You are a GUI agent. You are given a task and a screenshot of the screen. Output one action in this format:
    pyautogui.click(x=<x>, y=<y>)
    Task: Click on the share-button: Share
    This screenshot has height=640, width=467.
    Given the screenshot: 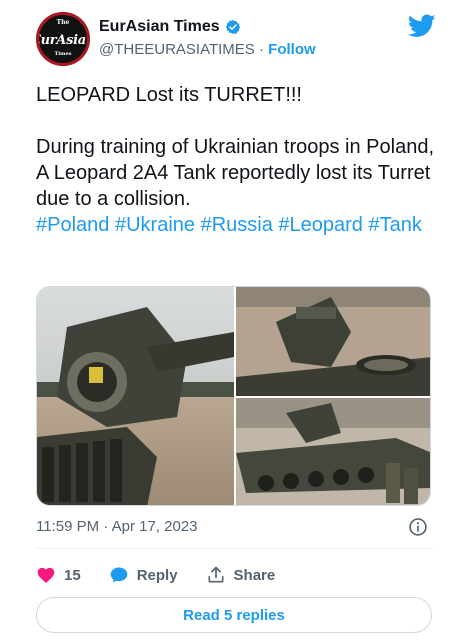 What is the action you would take?
    pyautogui.click(x=241, y=575)
    